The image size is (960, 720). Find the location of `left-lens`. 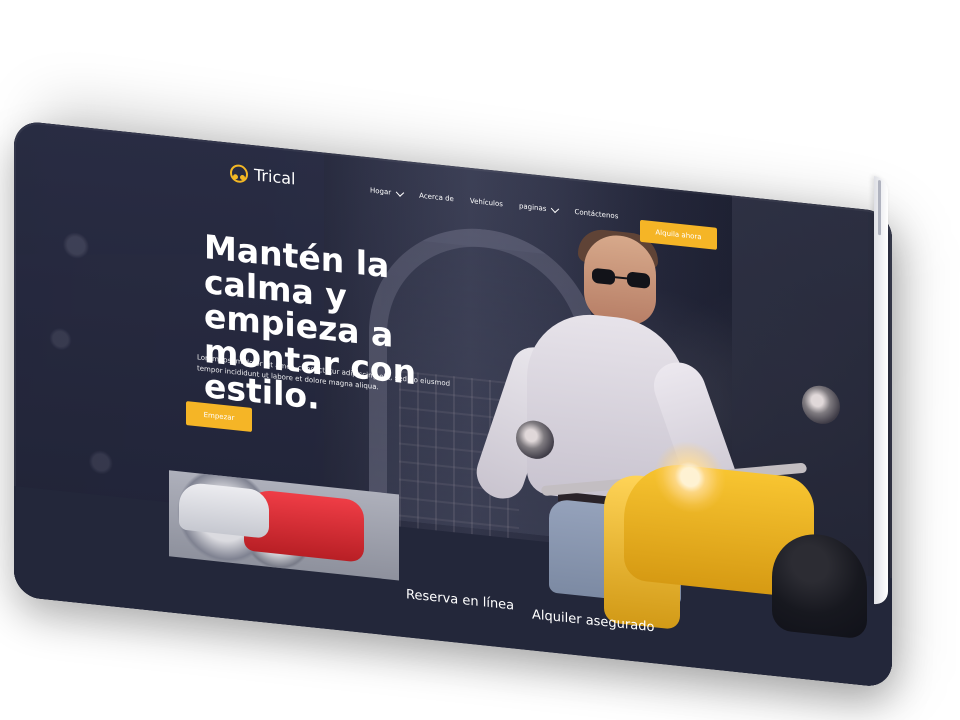

left-lens is located at coordinates (603, 276).